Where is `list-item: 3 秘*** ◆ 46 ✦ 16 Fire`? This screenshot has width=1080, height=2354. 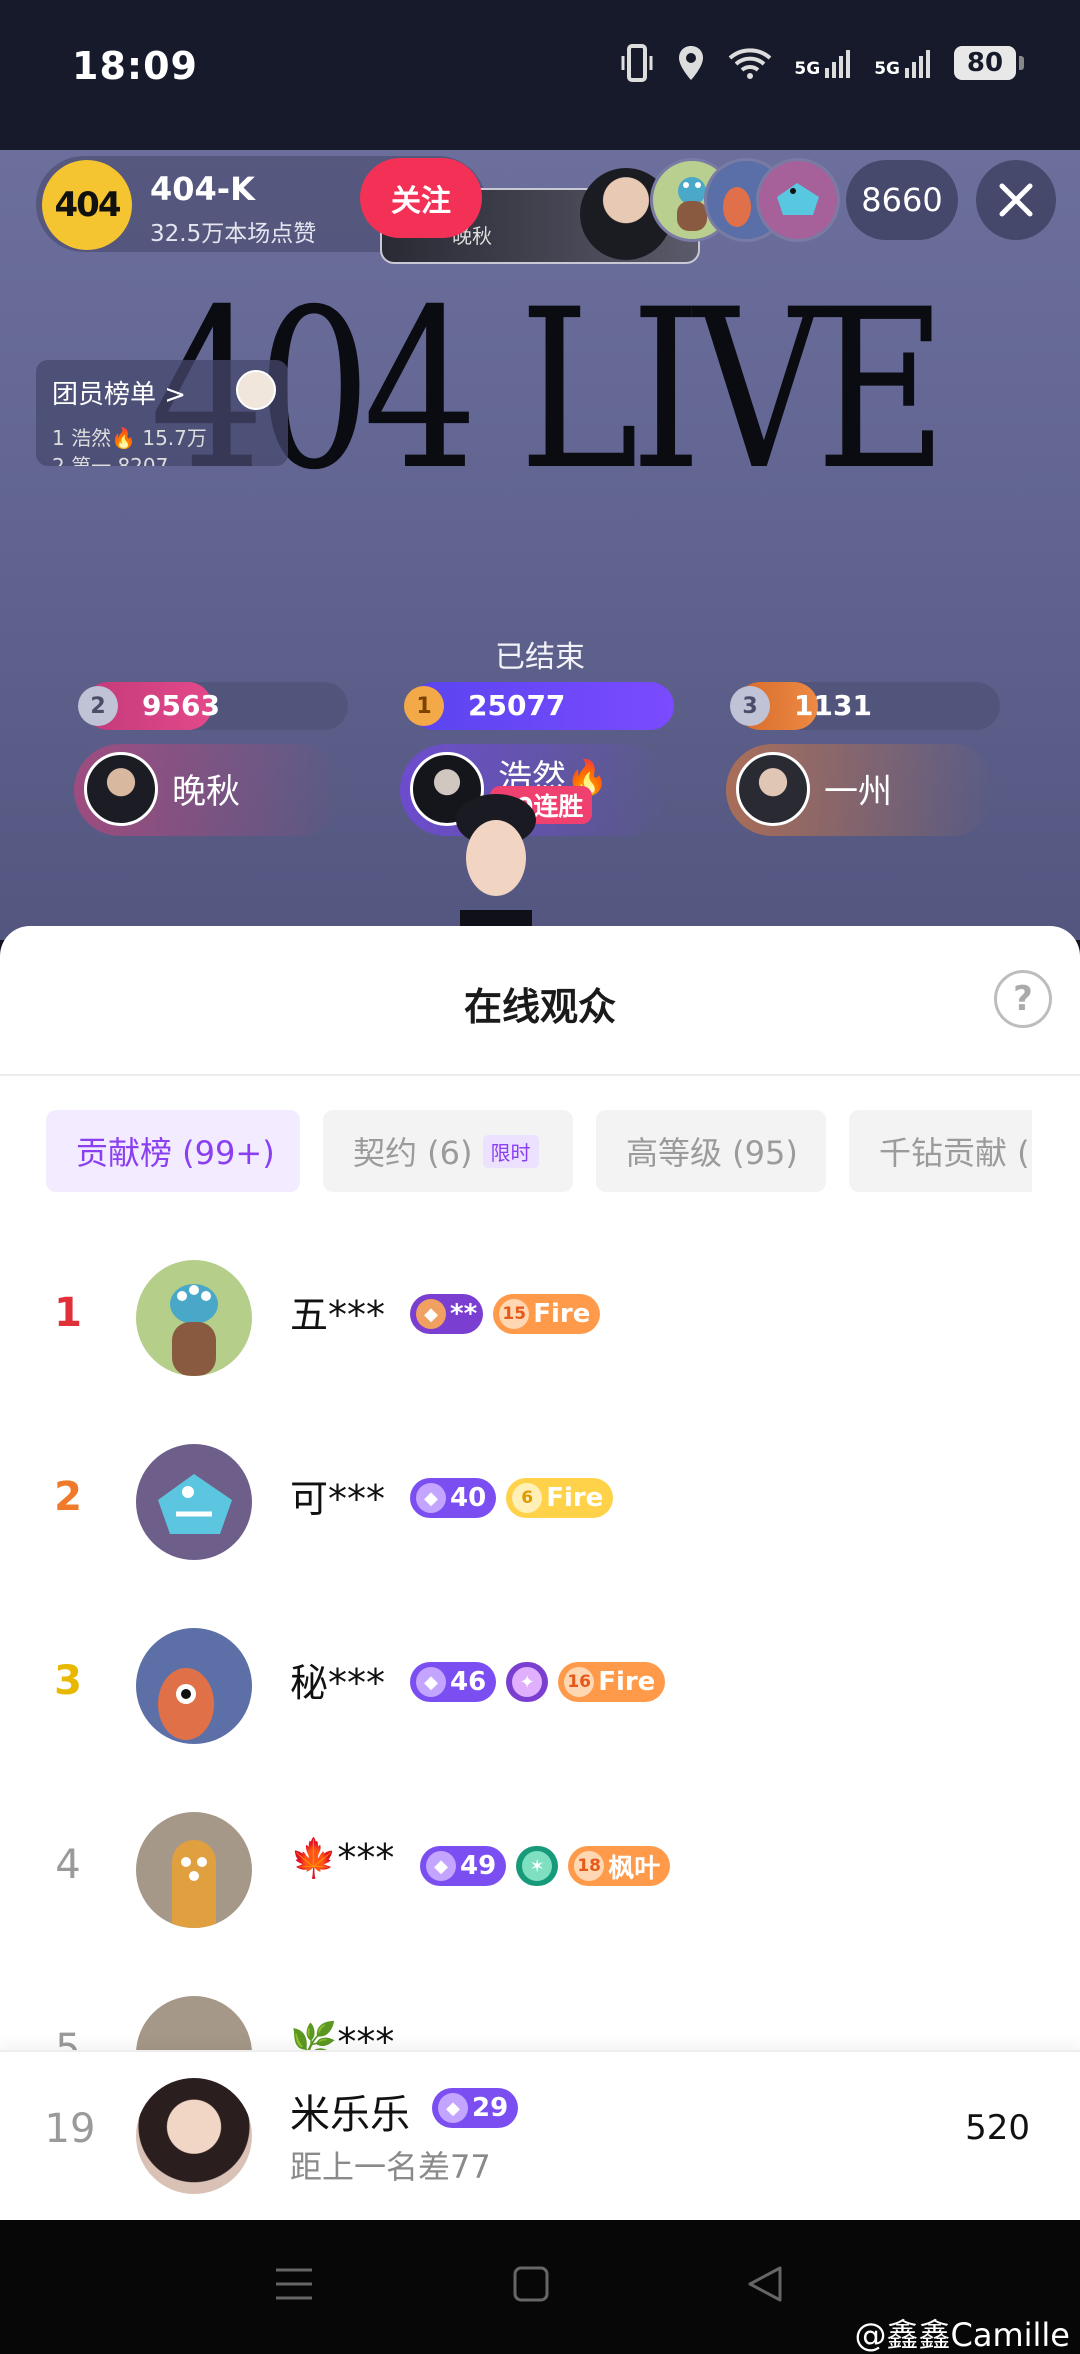 list-item: 3 秘*** ◆ 46 ✦ 16 Fire is located at coordinates (540, 1686).